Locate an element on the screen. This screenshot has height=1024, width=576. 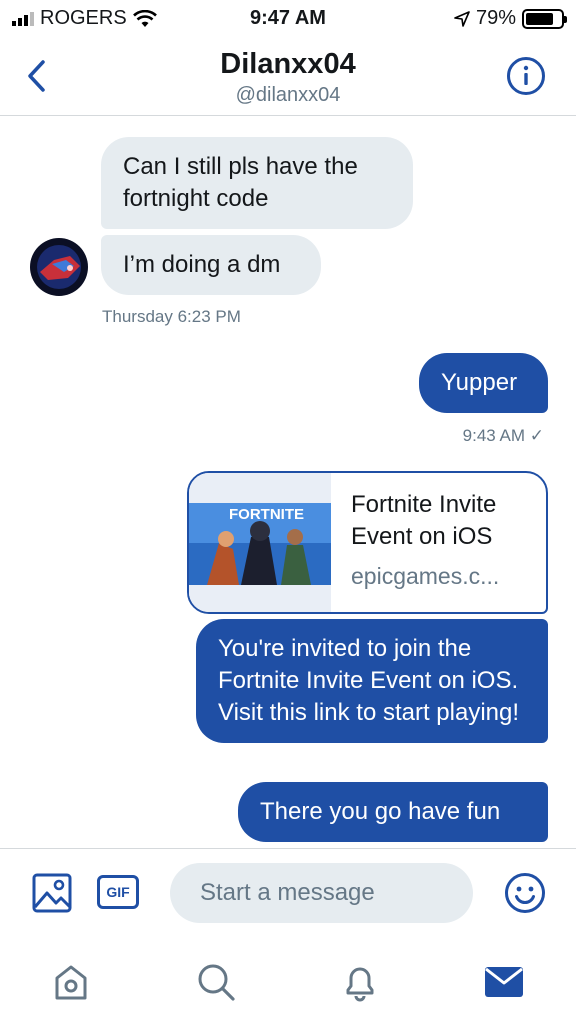
battery-icon is located at coordinates (544, 18).